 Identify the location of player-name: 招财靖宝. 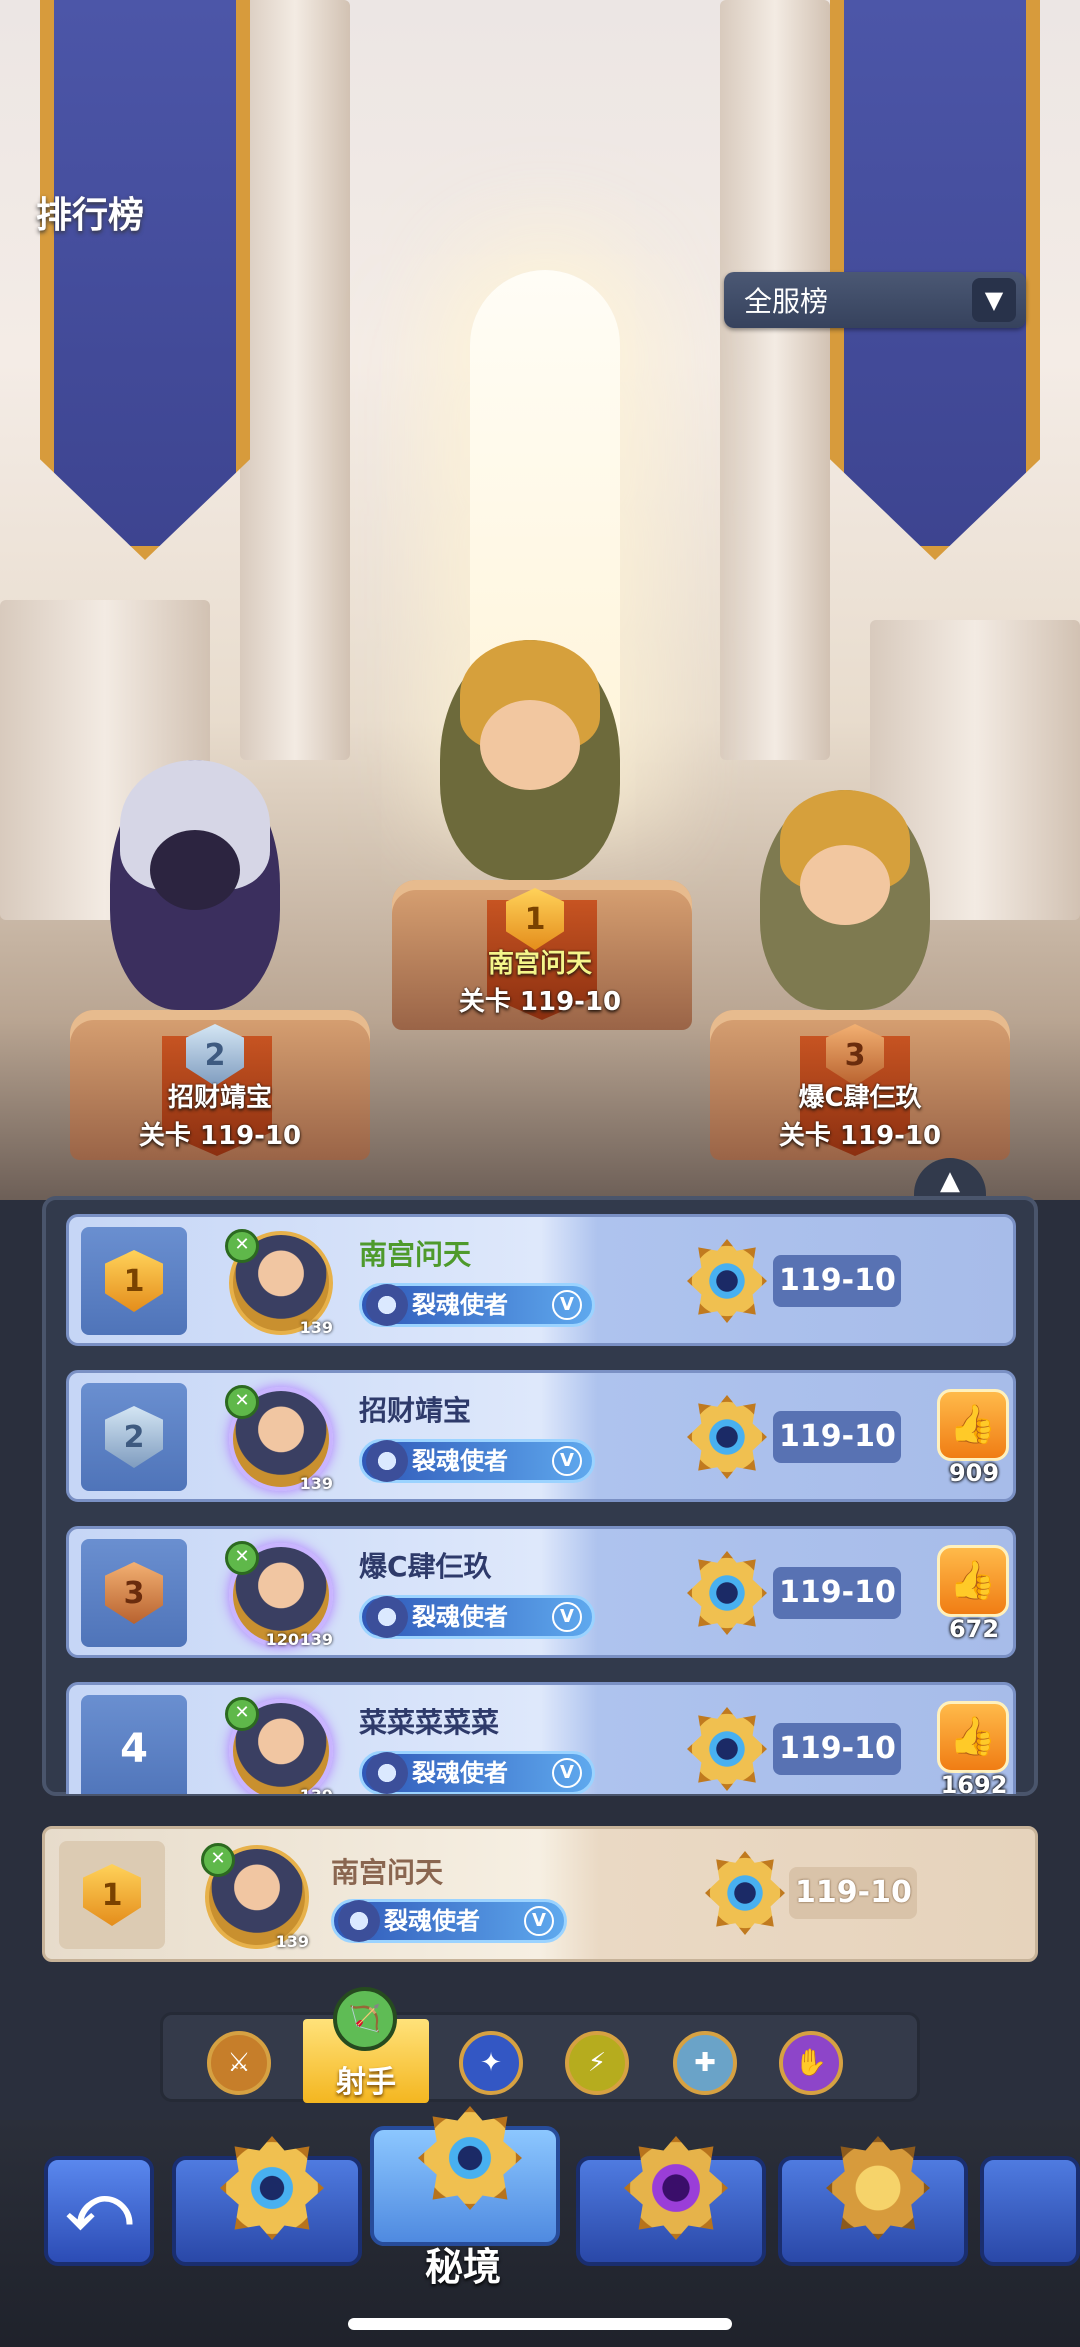
(415, 1410).